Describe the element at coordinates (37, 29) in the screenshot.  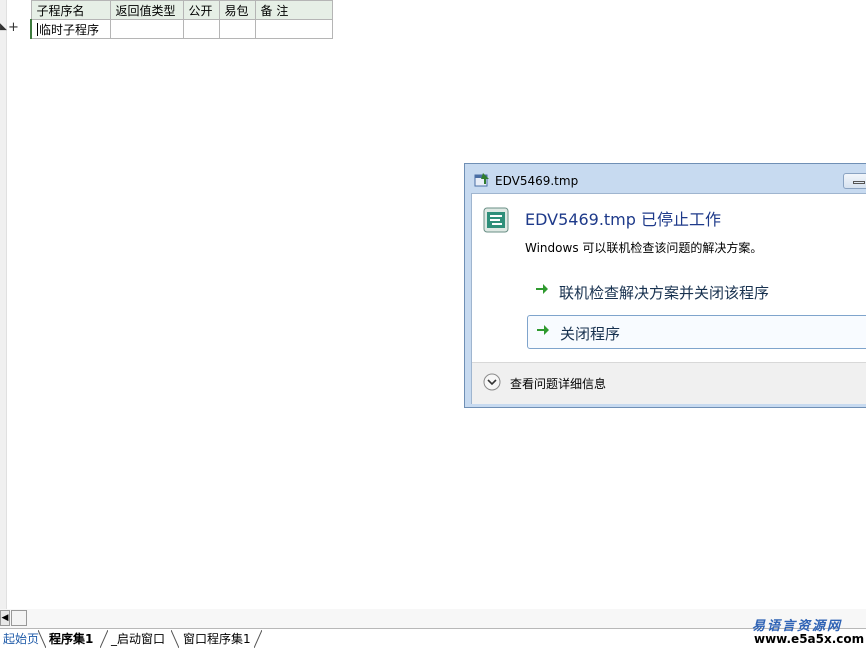
I see `text-caret` at that location.